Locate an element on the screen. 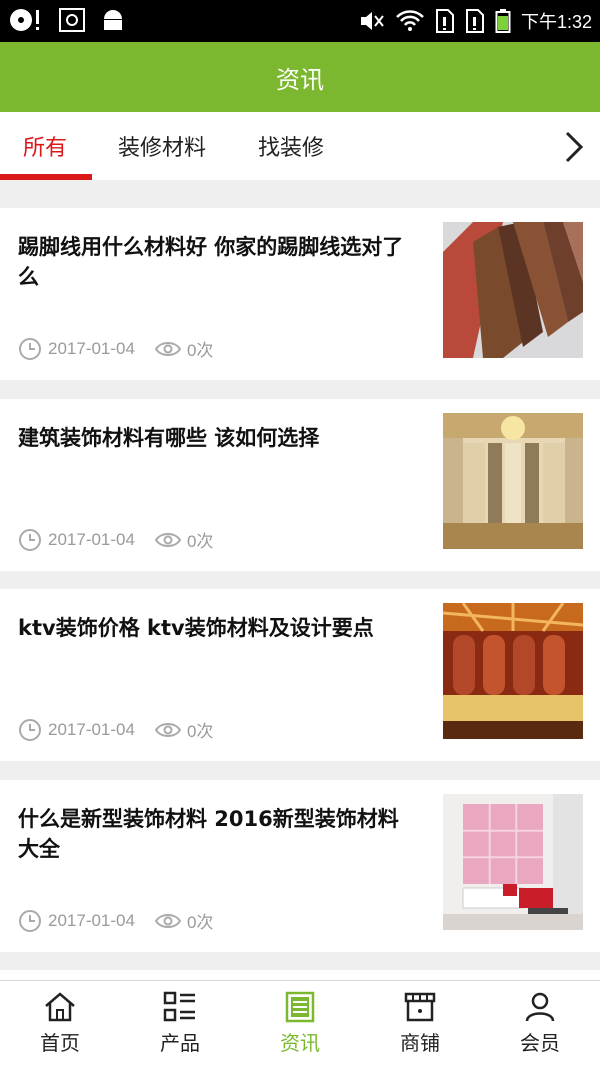  mute-icon is located at coordinates (372, 21).